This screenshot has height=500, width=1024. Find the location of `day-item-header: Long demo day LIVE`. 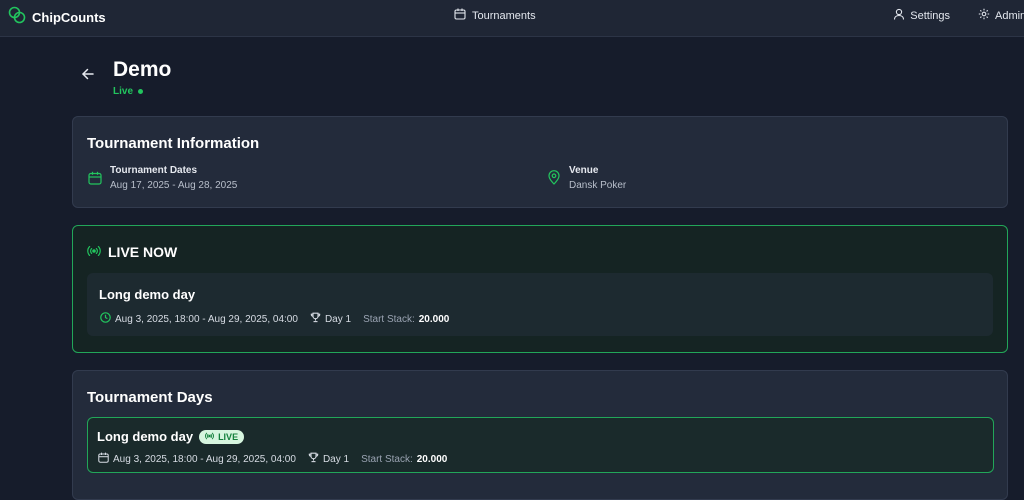

day-item-header: Long demo day LIVE is located at coordinates (171, 436).